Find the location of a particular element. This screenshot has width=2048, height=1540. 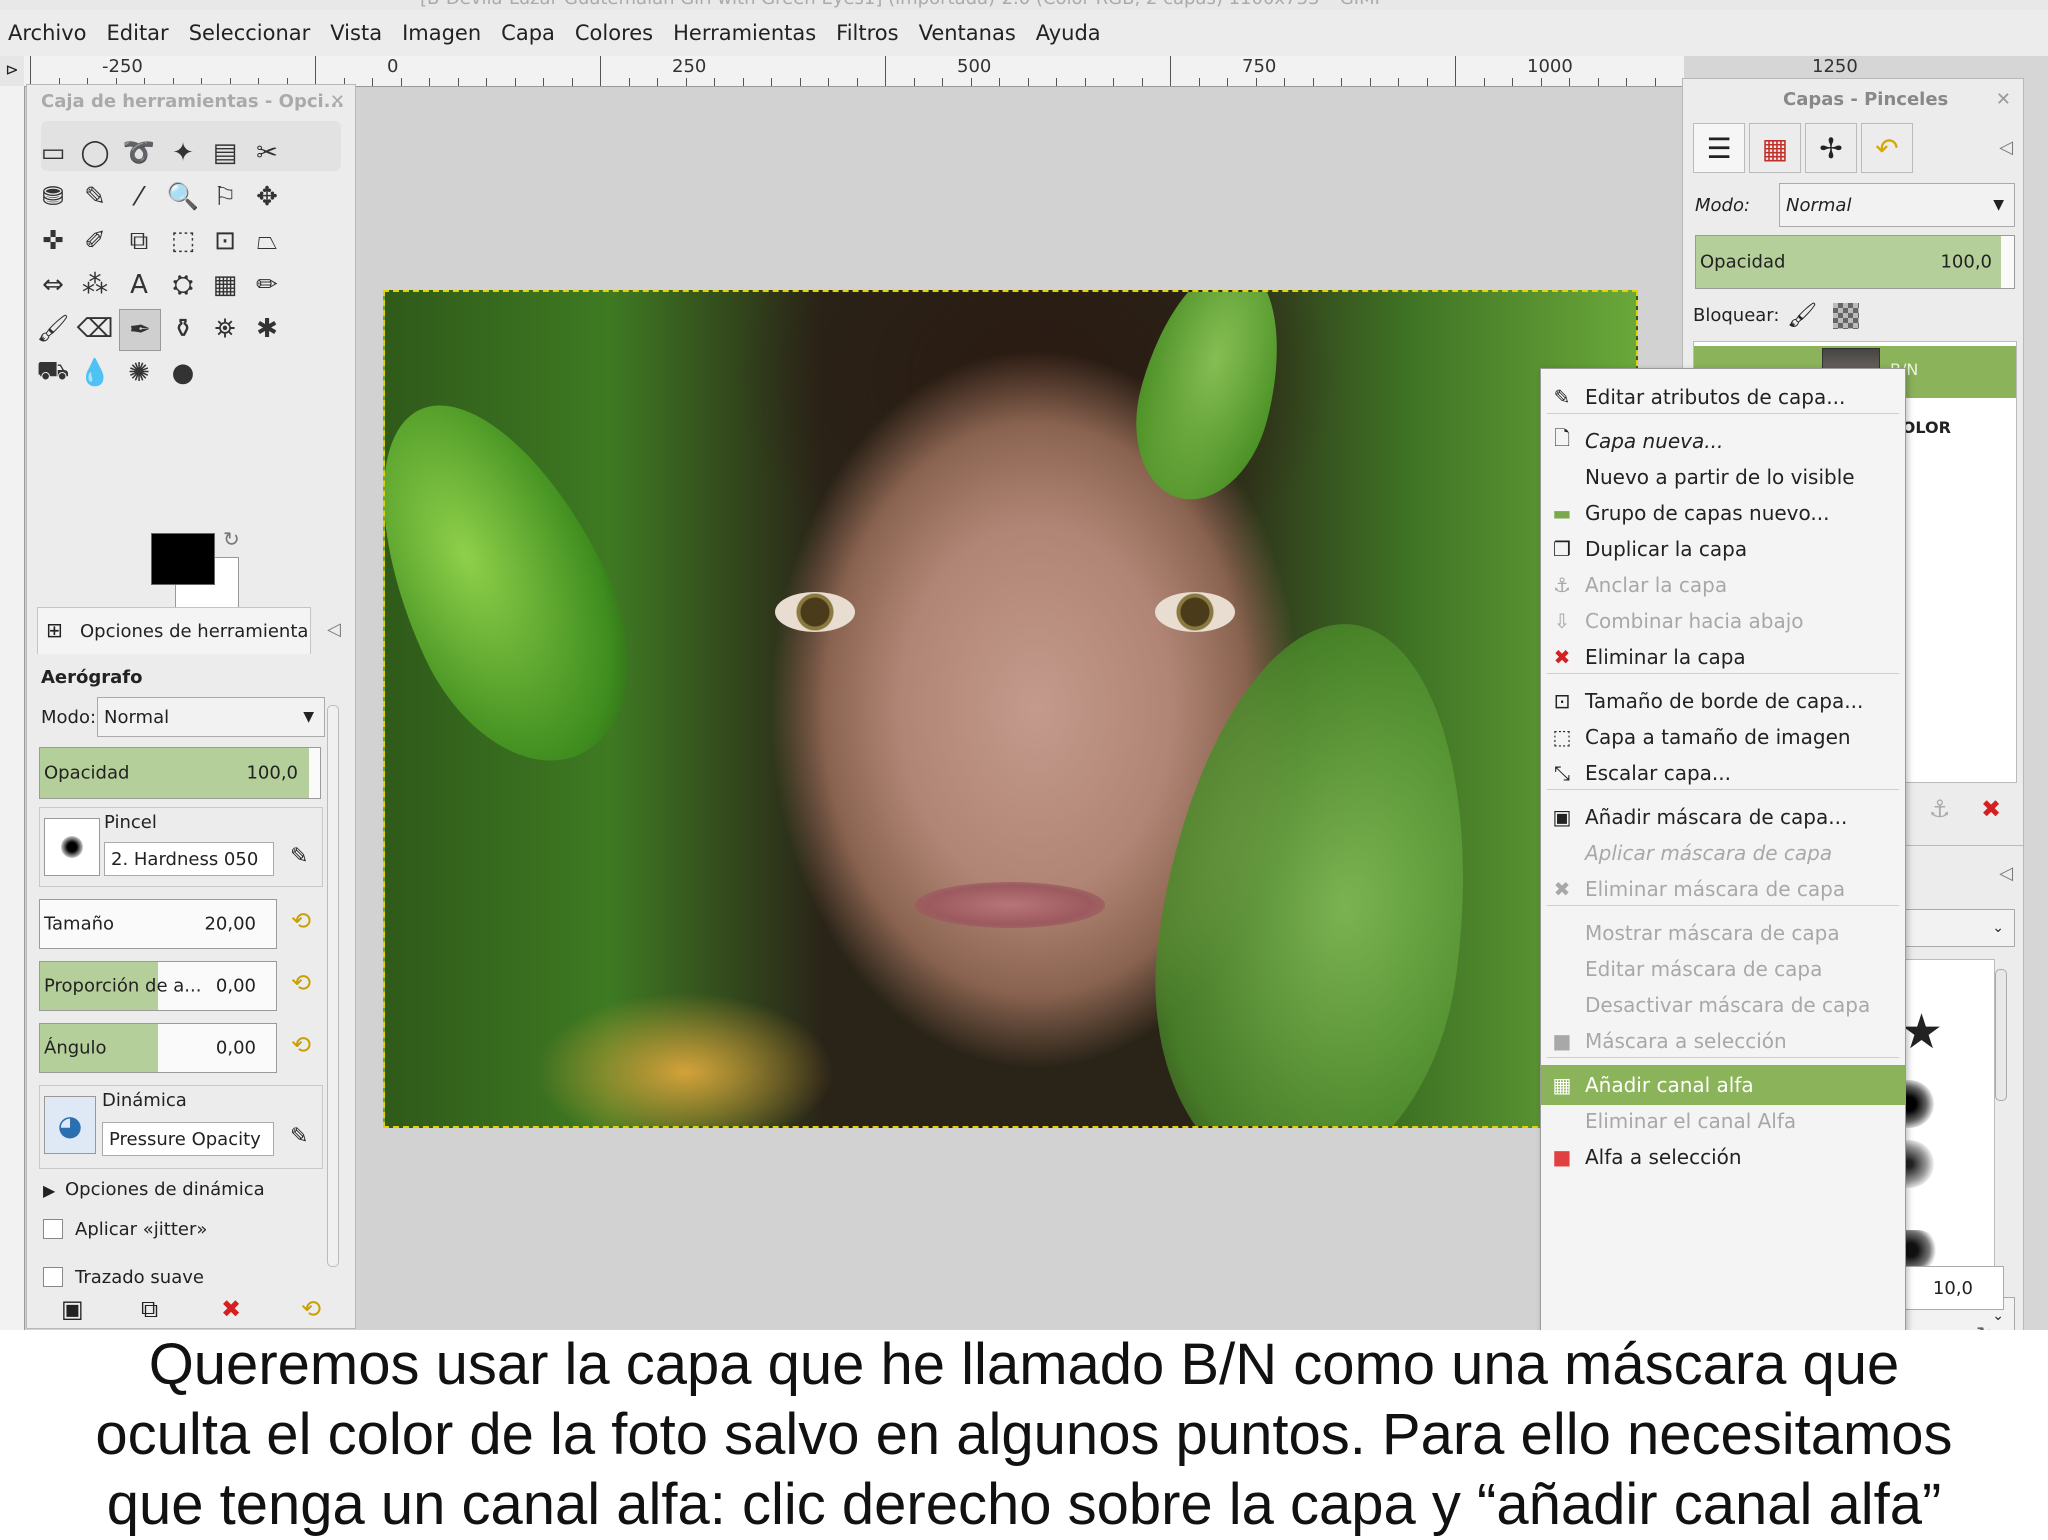

heal-tool-icon: ✱ is located at coordinates (267, 329).